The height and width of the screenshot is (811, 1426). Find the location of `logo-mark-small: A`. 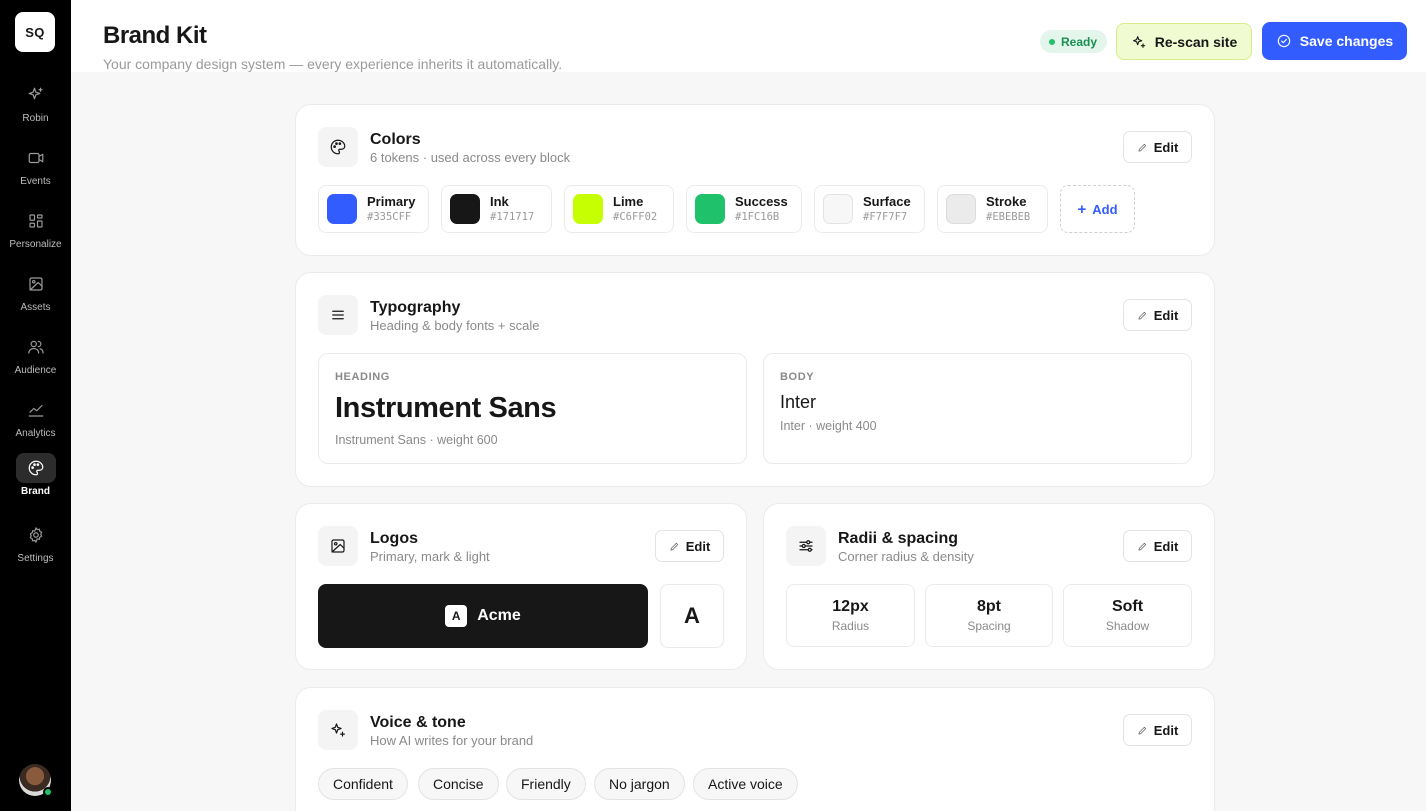

logo-mark-small: A is located at coordinates (456, 616).